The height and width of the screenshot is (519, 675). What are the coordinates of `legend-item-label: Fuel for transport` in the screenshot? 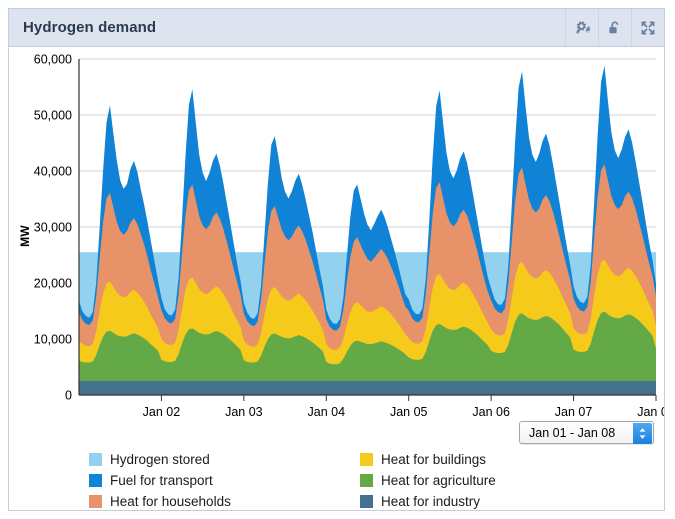 It's located at (161, 480).